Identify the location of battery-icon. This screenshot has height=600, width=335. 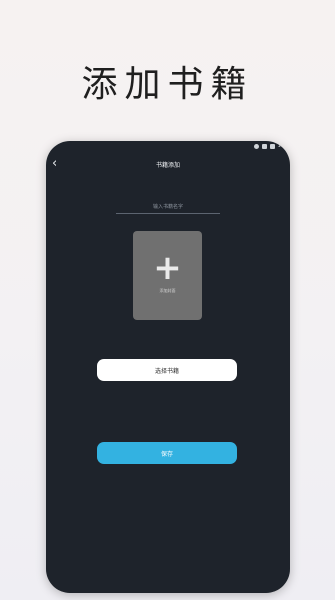
(272, 146).